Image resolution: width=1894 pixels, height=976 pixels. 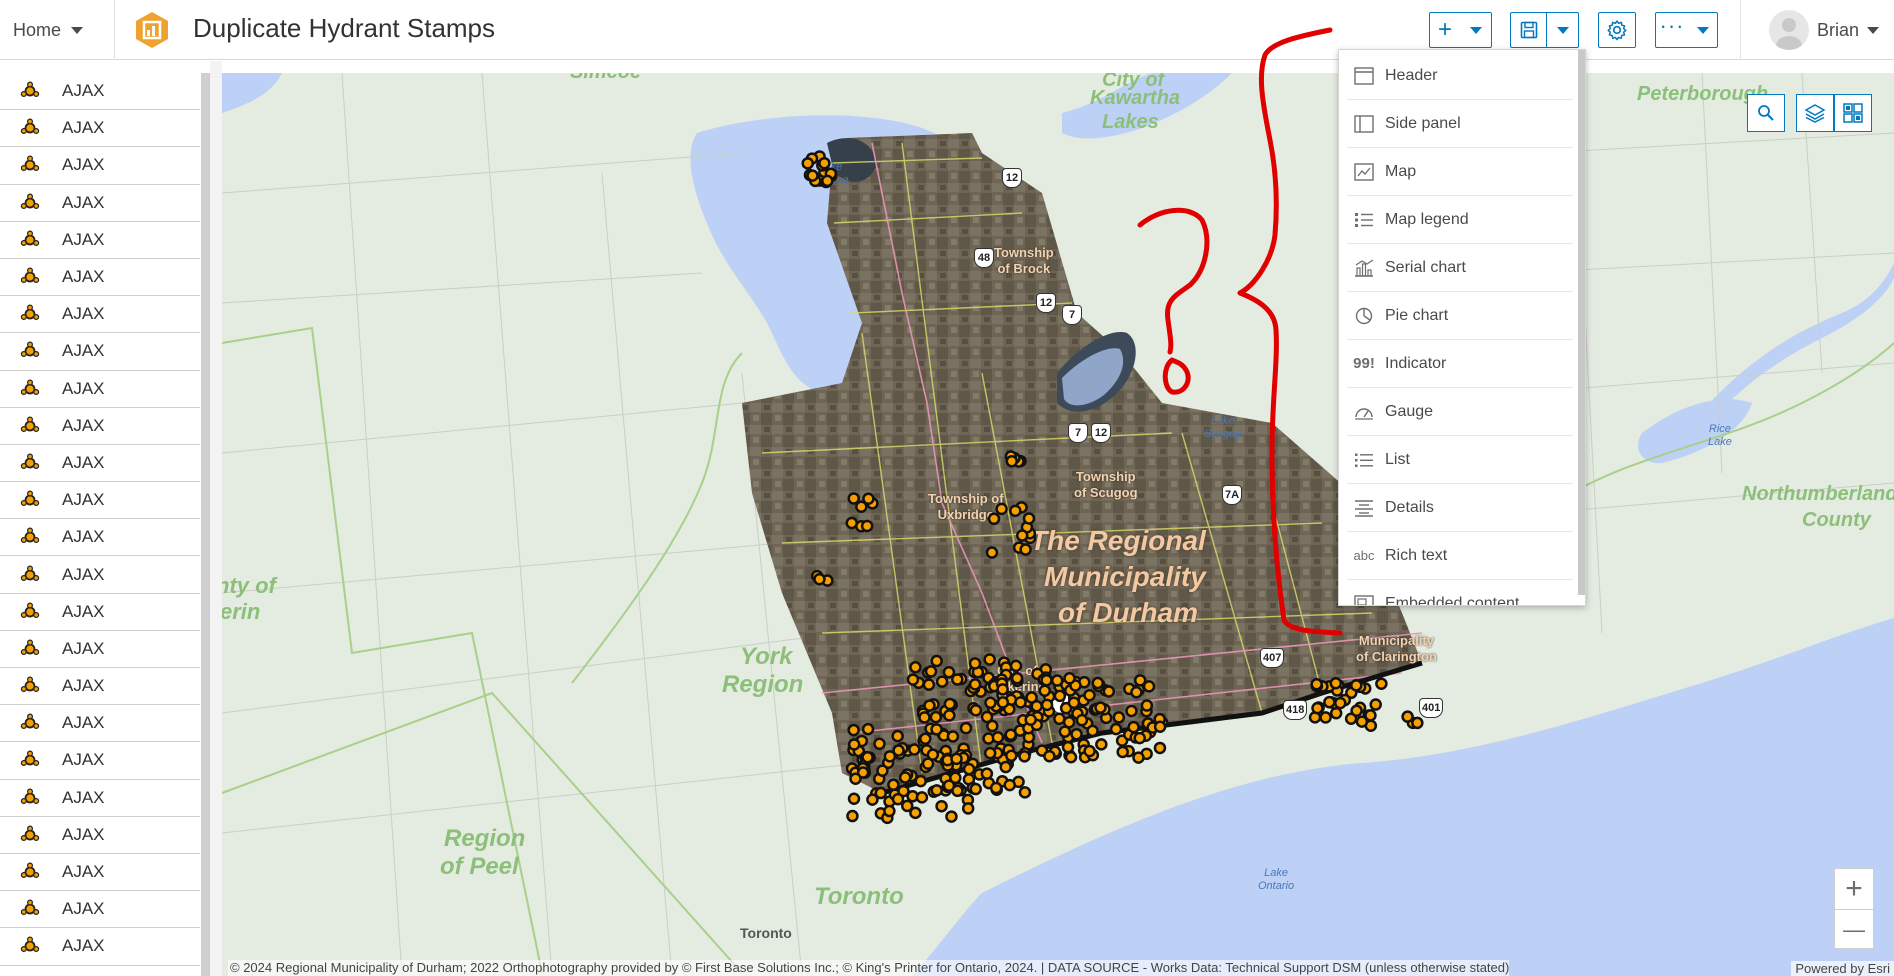 I want to click on menu-scrollbar, so click(x=1581, y=322).